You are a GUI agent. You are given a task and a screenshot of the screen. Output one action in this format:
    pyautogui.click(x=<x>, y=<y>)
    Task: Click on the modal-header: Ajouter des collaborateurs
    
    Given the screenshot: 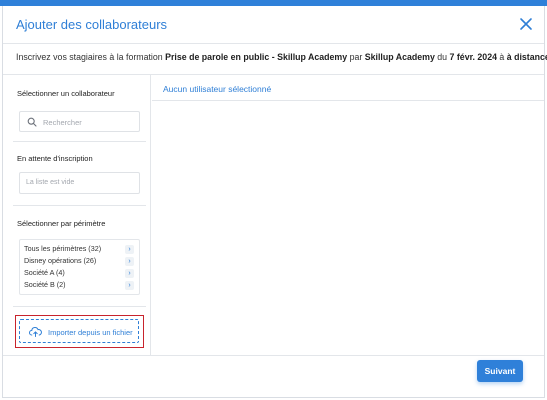 What is the action you would take?
    pyautogui.click(x=273, y=25)
    